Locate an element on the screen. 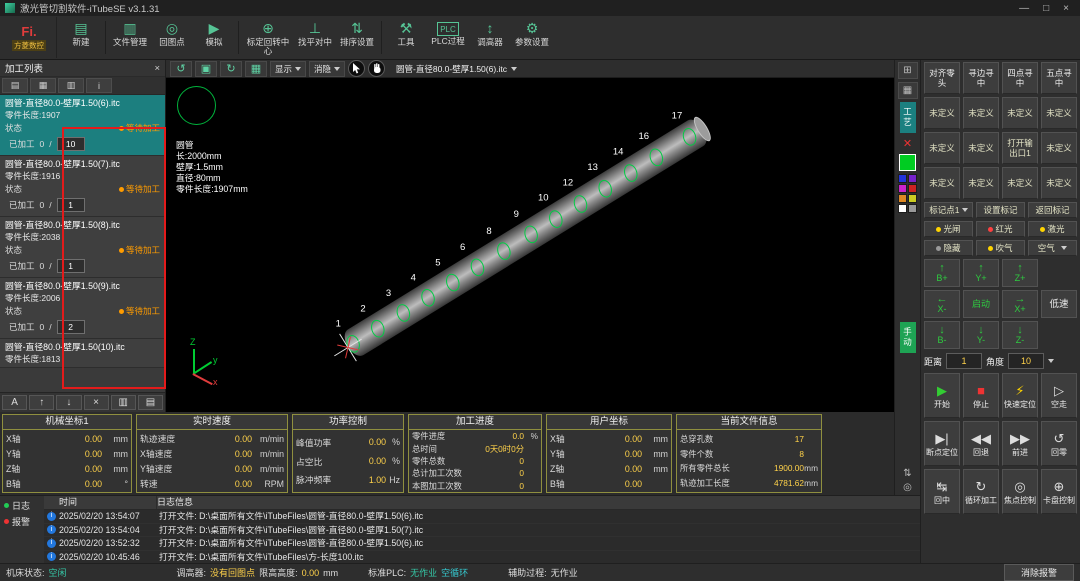  trash-icon: ▥ is located at coordinates (123, 402).